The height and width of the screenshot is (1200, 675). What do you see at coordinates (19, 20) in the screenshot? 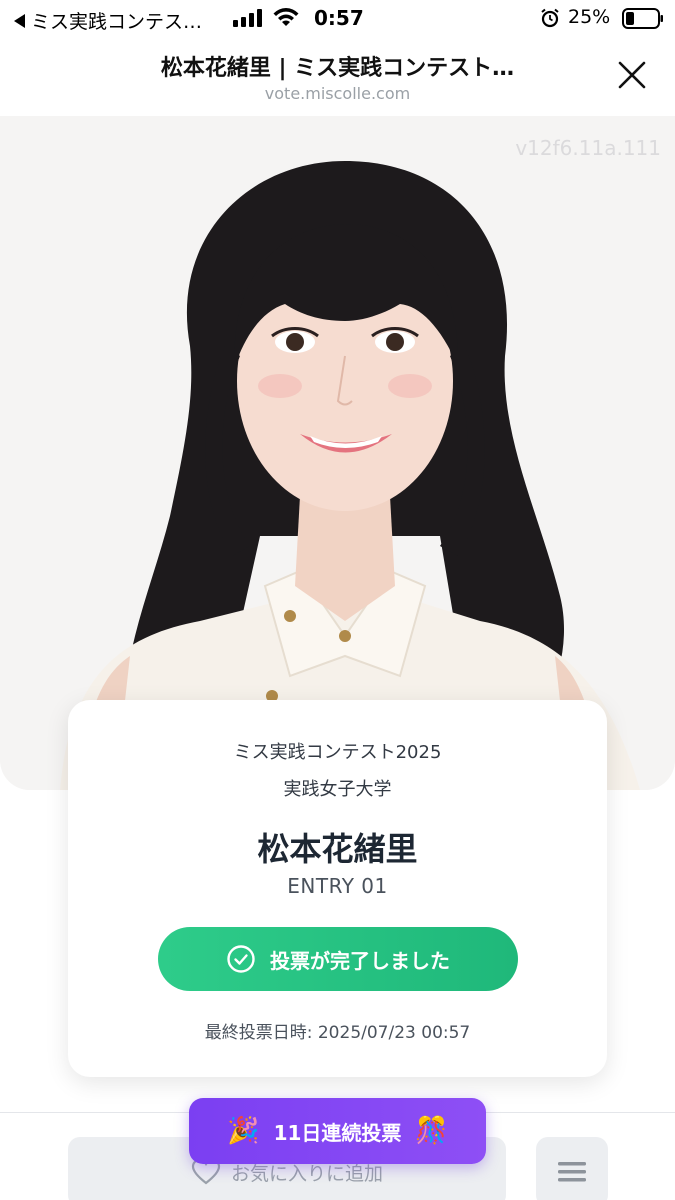
I see `back-arrow-icon` at bounding box center [19, 20].